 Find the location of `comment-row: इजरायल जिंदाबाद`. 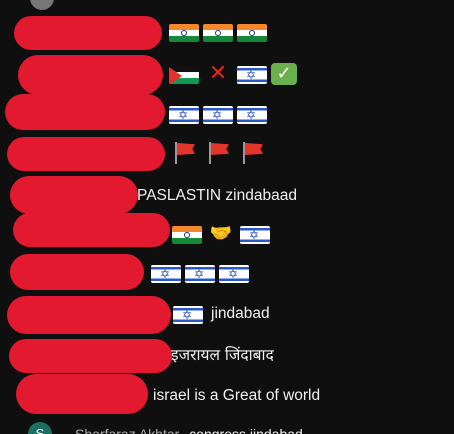

comment-row: इजरायल जिंदाबाद is located at coordinates (227, 356).